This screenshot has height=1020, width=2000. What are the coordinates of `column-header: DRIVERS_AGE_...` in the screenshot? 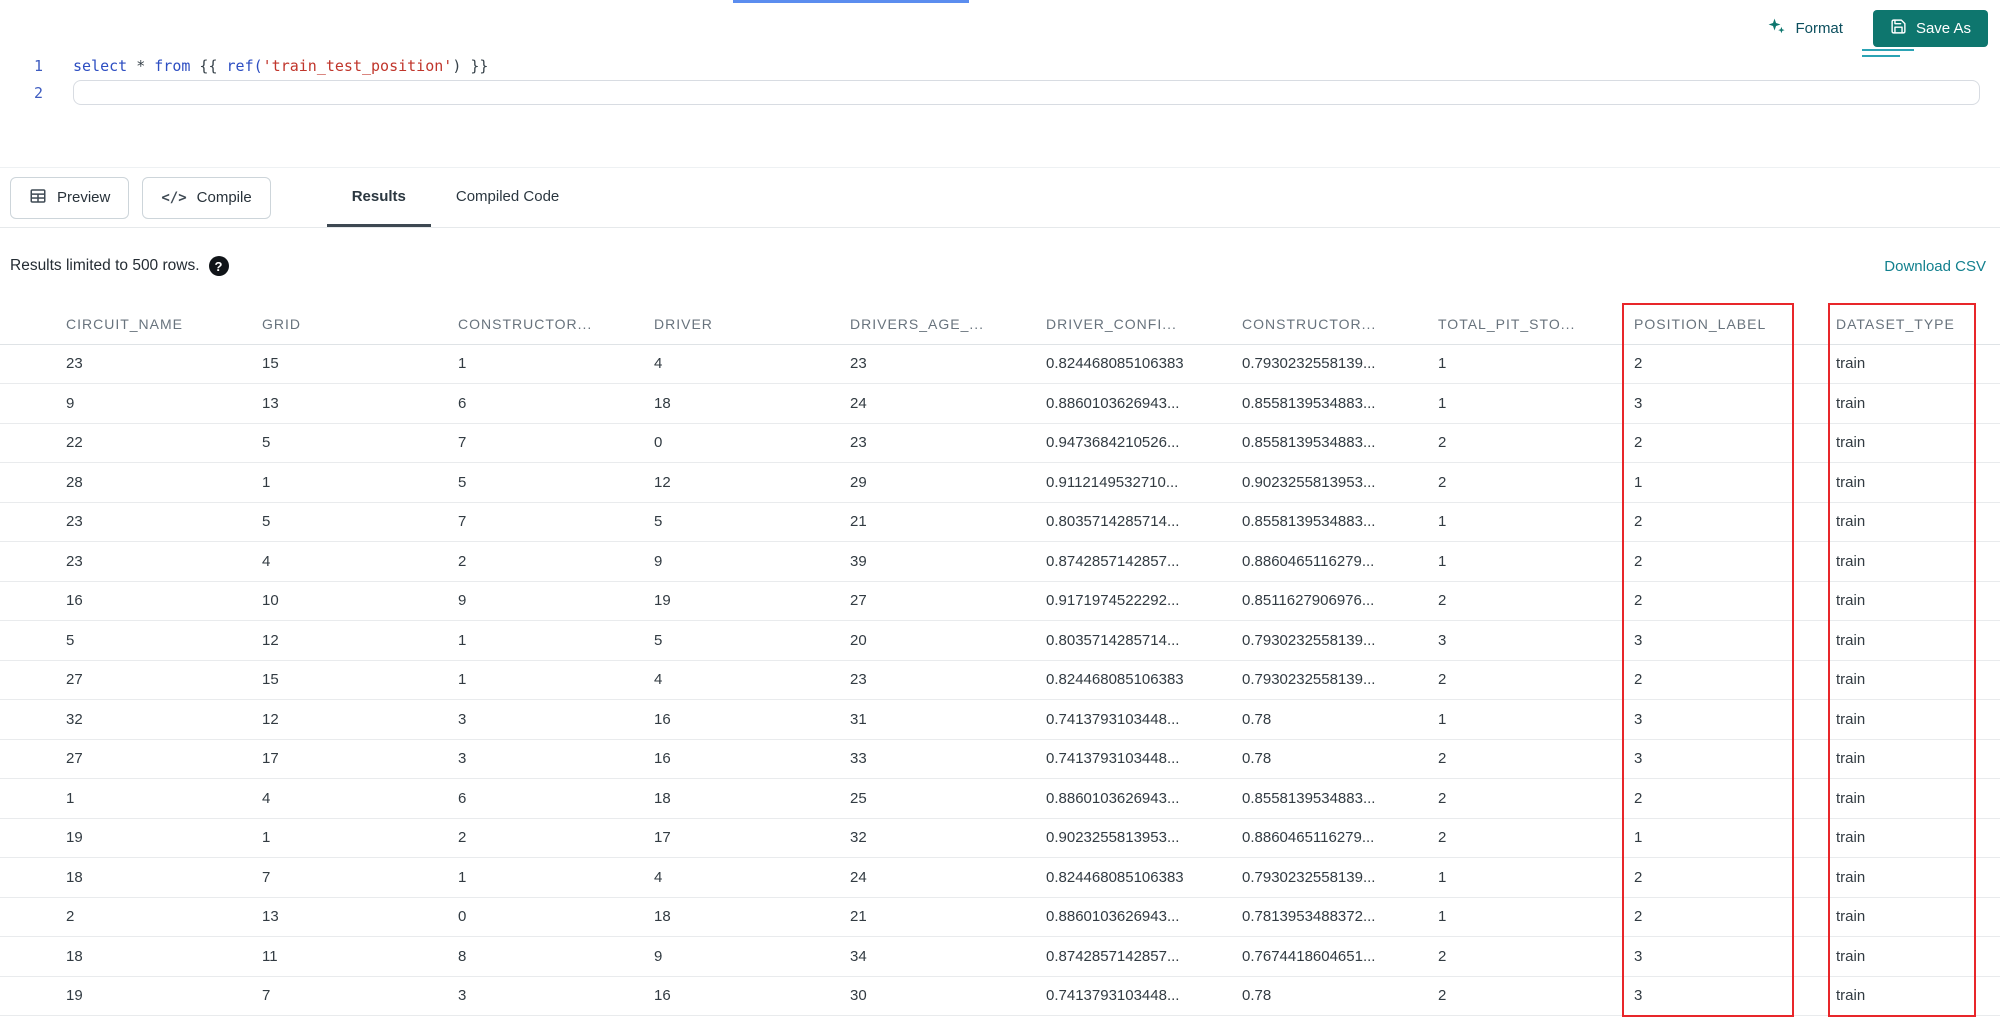 It's located at (948, 324).